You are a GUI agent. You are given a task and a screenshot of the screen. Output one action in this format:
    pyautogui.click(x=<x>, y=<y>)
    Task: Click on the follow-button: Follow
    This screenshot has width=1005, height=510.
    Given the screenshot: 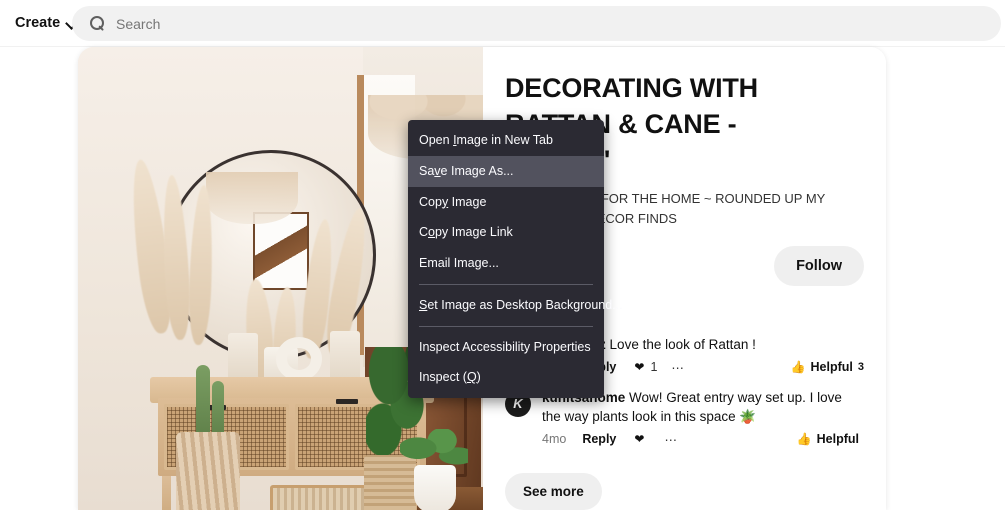 What is the action you would take?
    pyautogui.click(x=819, y=265)
    